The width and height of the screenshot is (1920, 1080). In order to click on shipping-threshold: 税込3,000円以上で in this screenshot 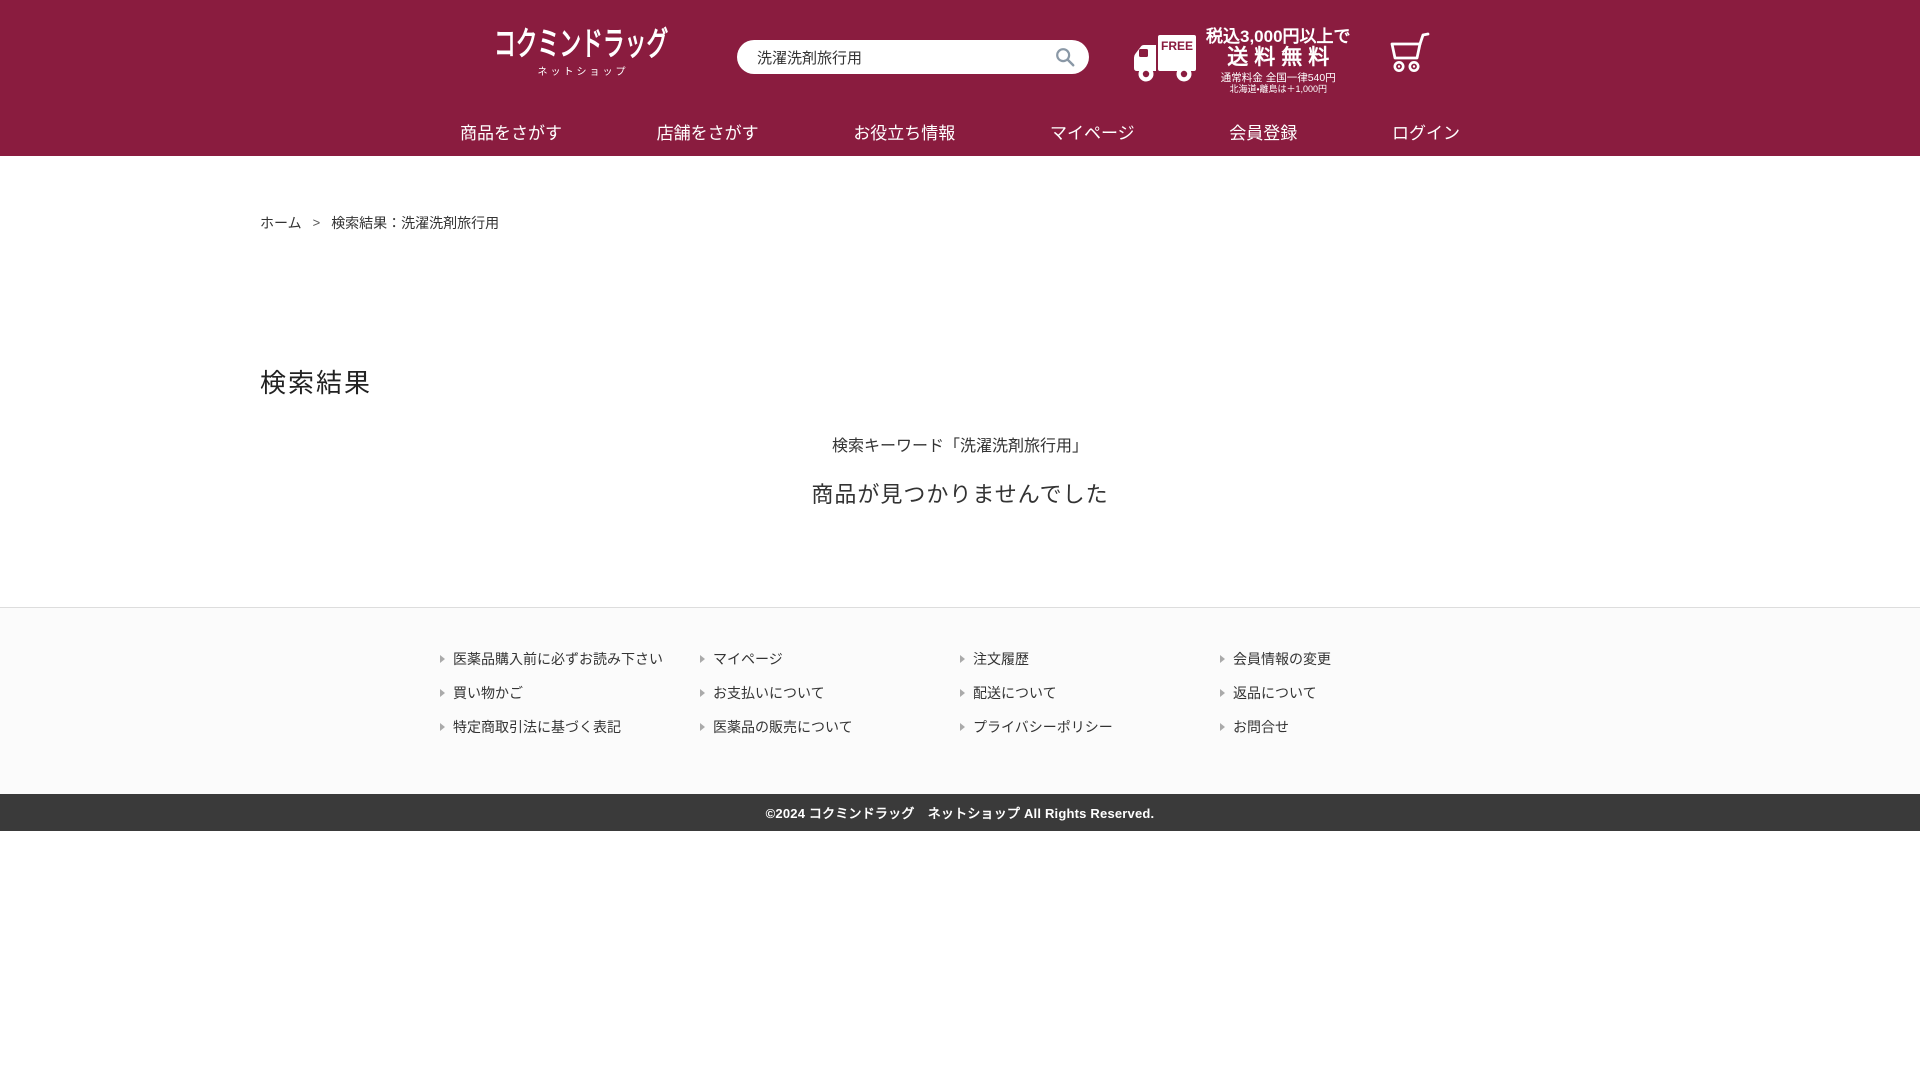, I will do `click(1278, 36)`.